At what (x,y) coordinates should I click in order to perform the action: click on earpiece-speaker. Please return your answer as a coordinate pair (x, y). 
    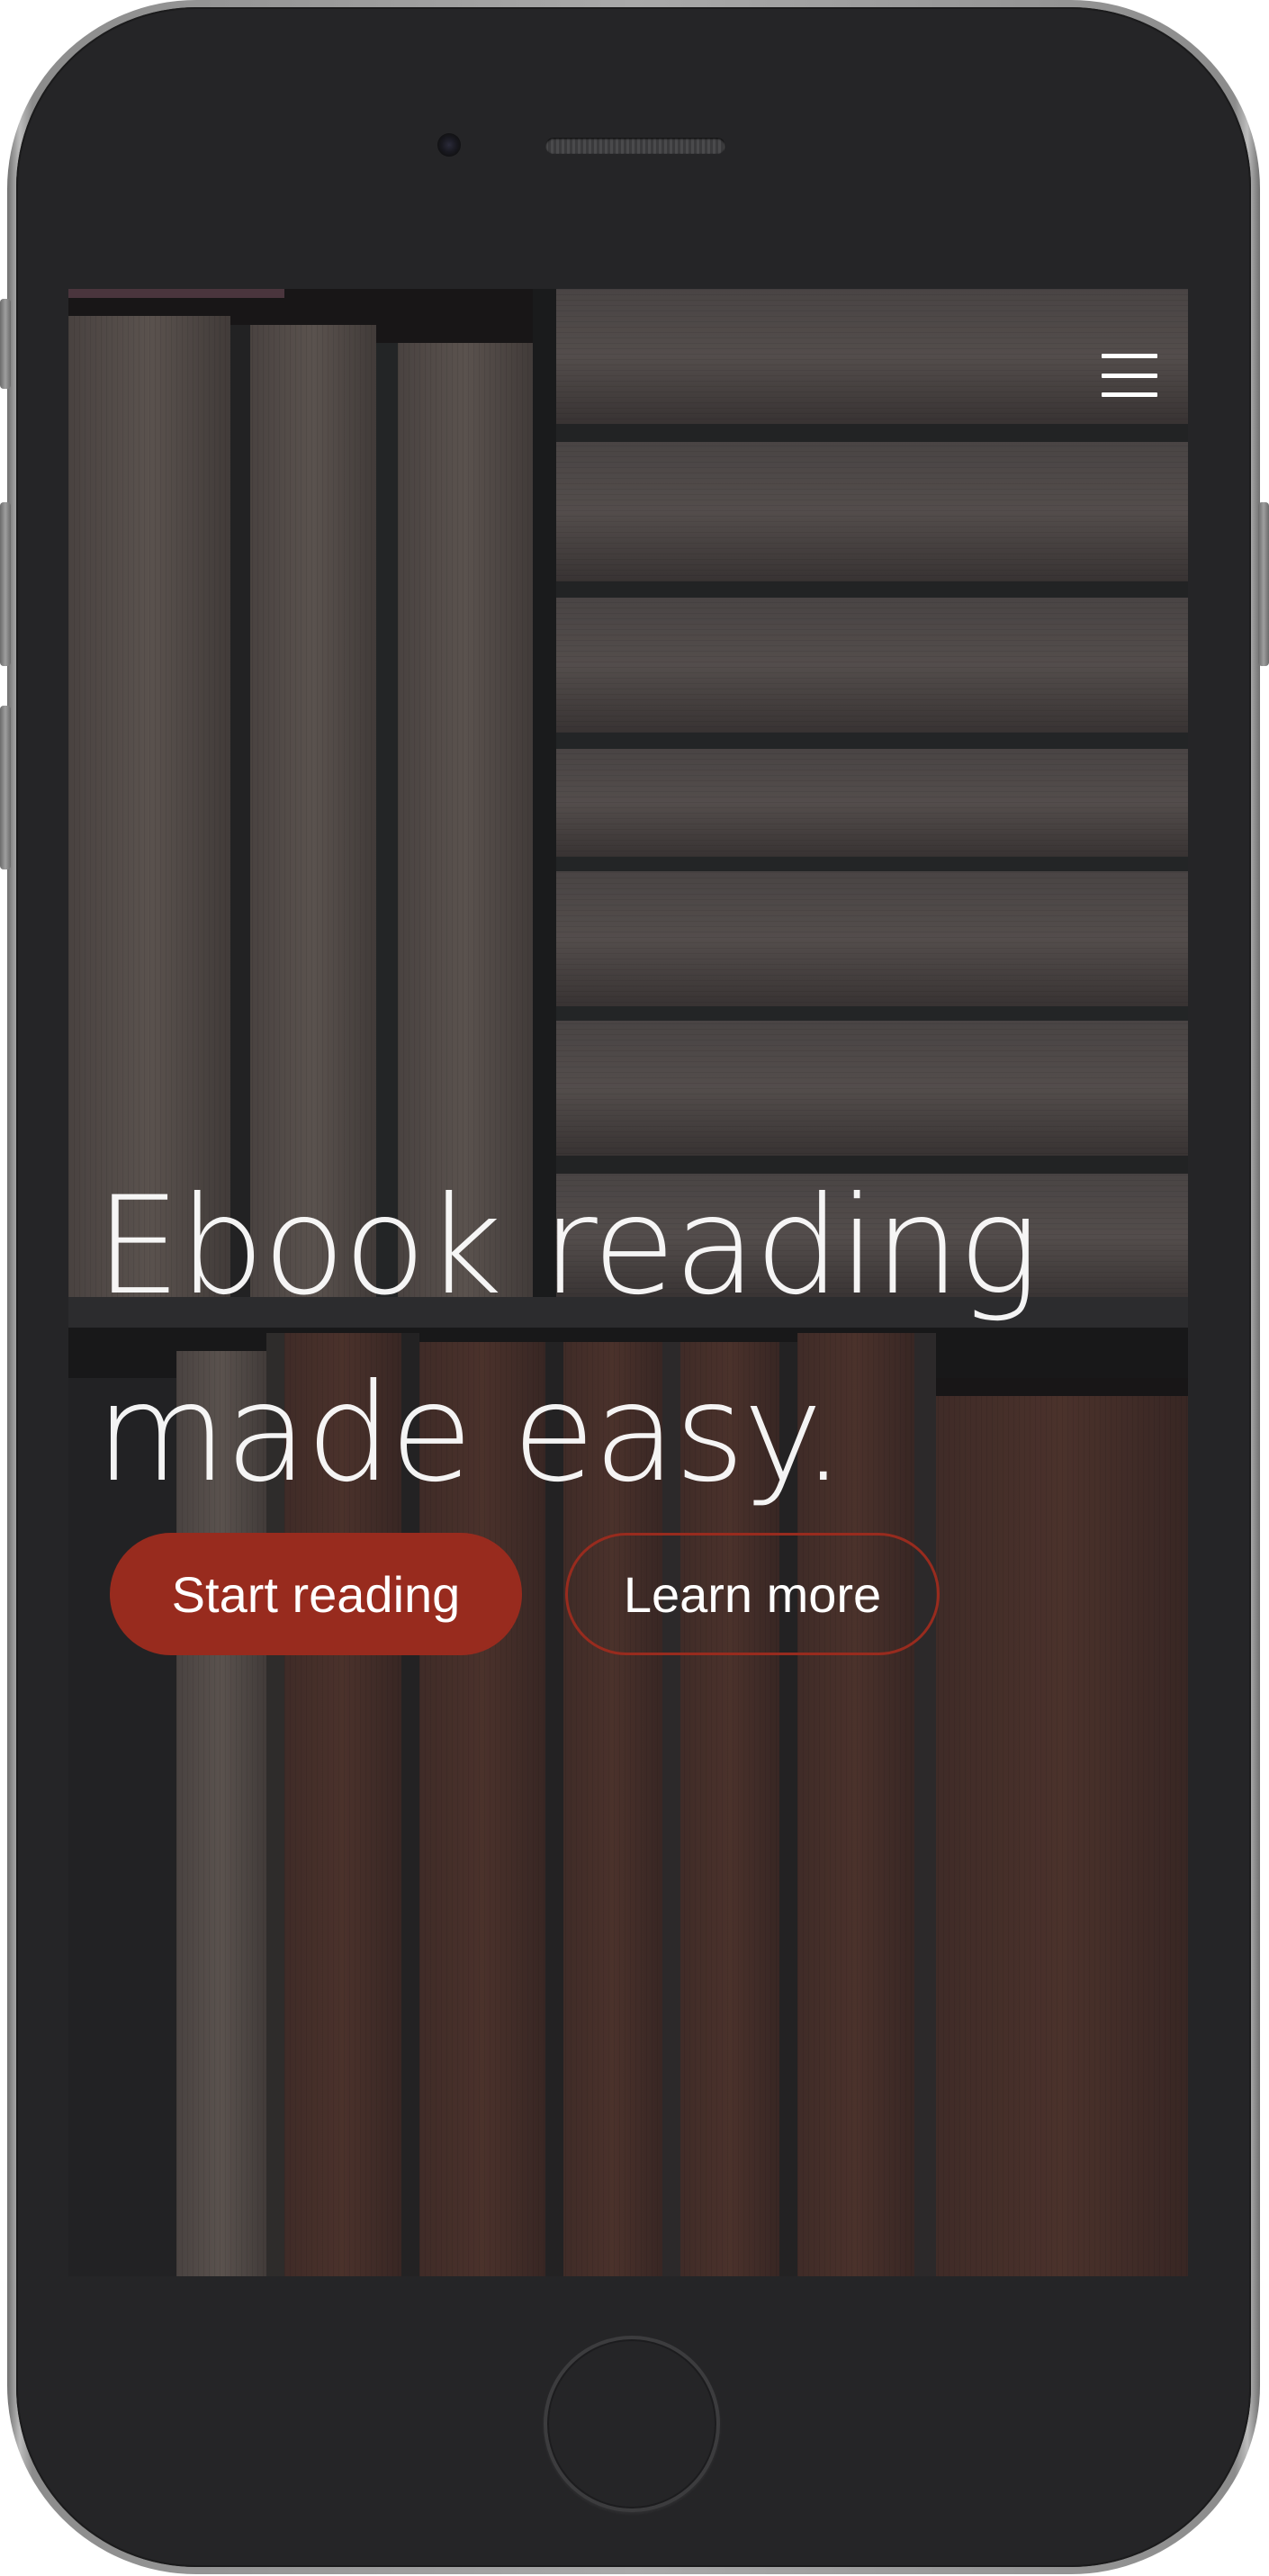
    Looking at the image, I should click on (635, 146).